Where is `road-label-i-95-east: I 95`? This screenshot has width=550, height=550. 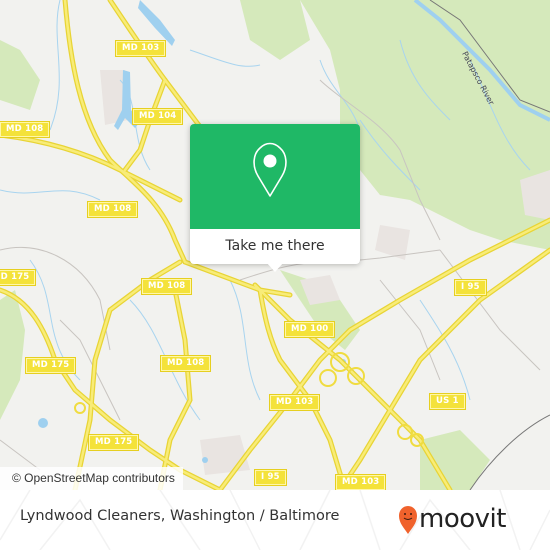 road-label-i-95-east: I 95 is located at coordinates (470, 287).